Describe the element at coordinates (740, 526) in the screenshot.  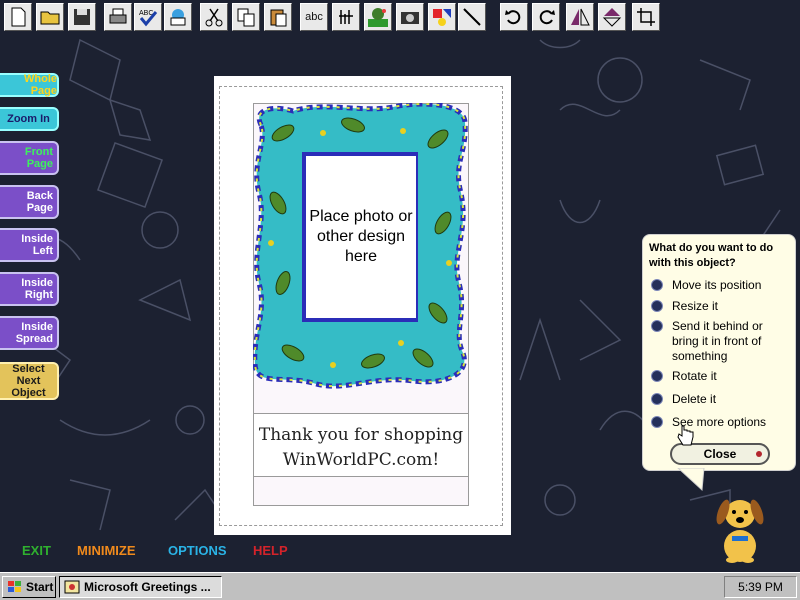
I see `dog-assistant-icon` at that location.